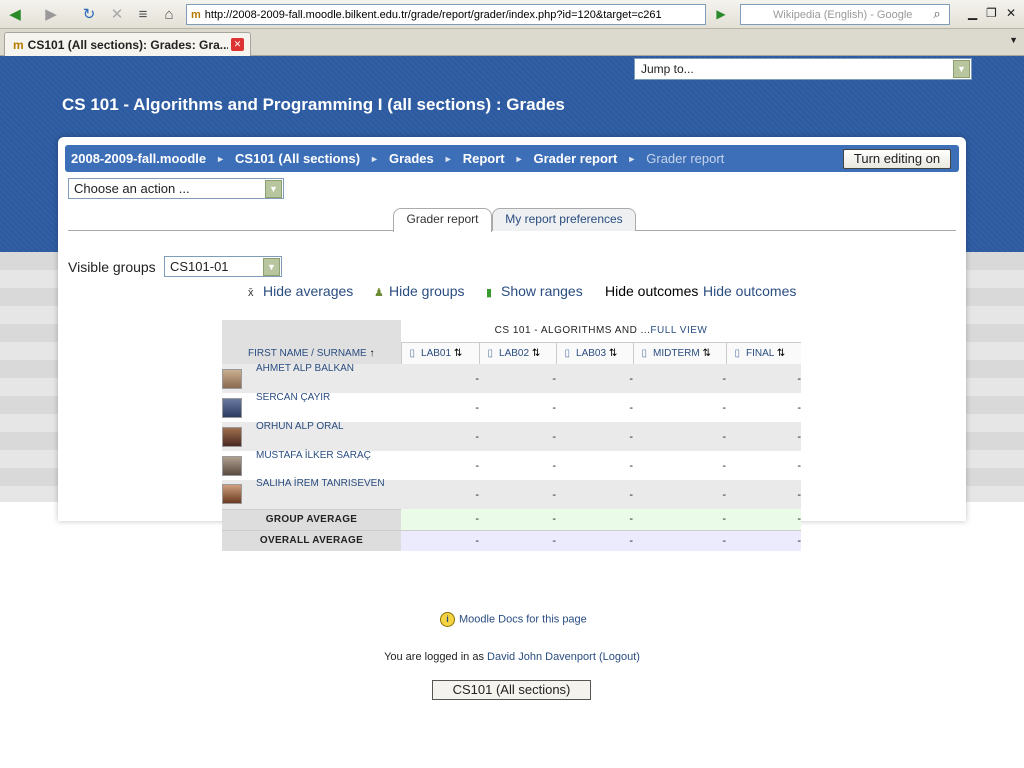 This screenshot has width=1024, height=768. I want to click on home-icon: ⌂, so click(169, 14).